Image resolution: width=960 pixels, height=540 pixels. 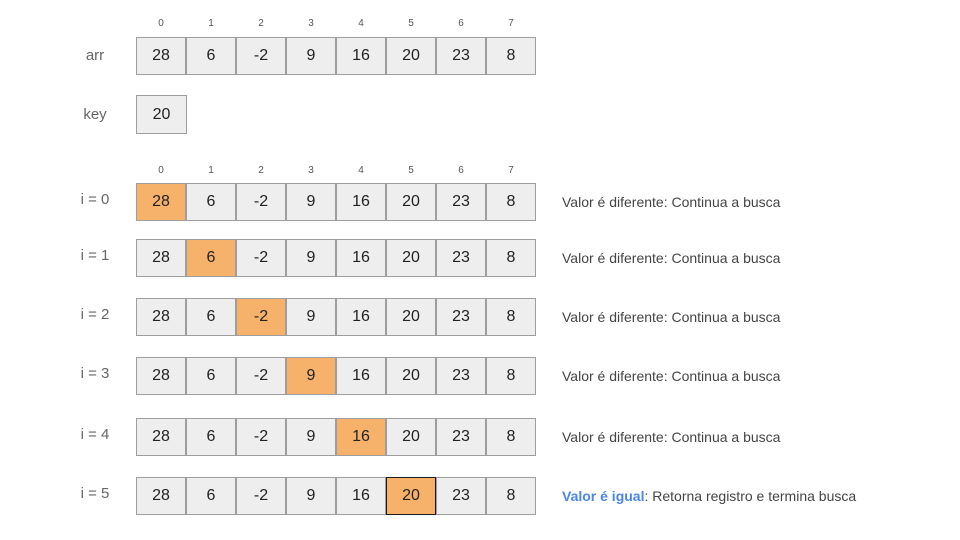 What do you see at coordinates (750, 496) in the screenshot?
I see `step-message-text: : Retorna registro e termina busca` at bounding box center [750, 496].